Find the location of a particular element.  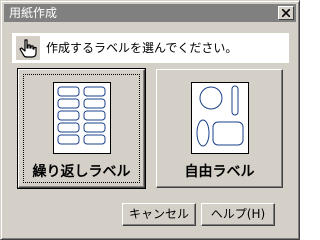

close-icon is located at coordinates (286, 13).